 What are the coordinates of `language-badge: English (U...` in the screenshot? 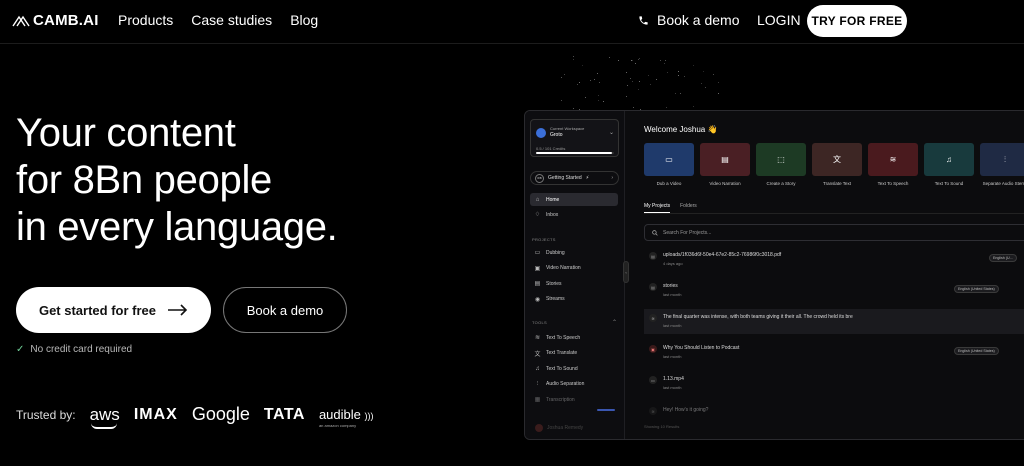 It's located at (1003, 258).